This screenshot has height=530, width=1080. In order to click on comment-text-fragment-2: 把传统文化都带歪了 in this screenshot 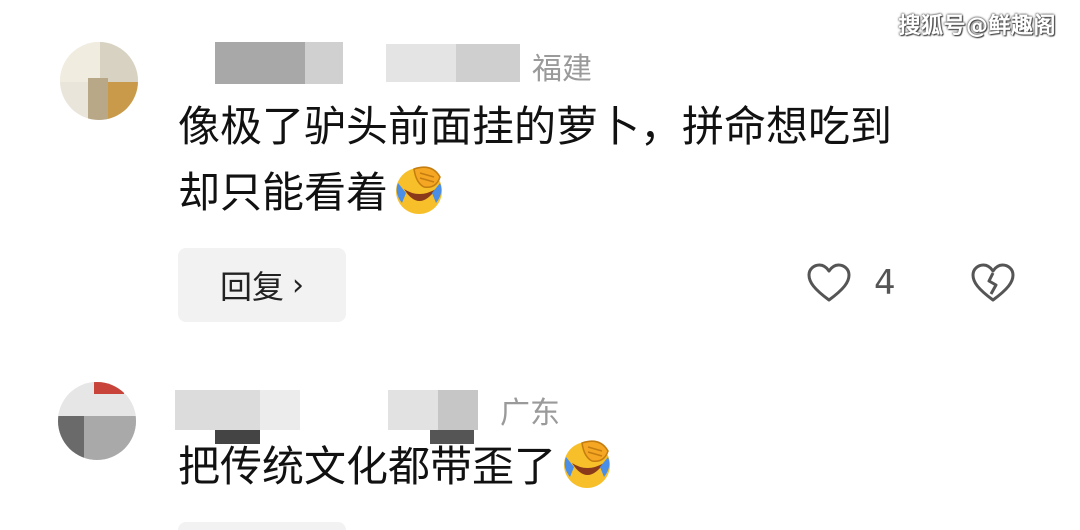, I will do `click(367, 466)`.